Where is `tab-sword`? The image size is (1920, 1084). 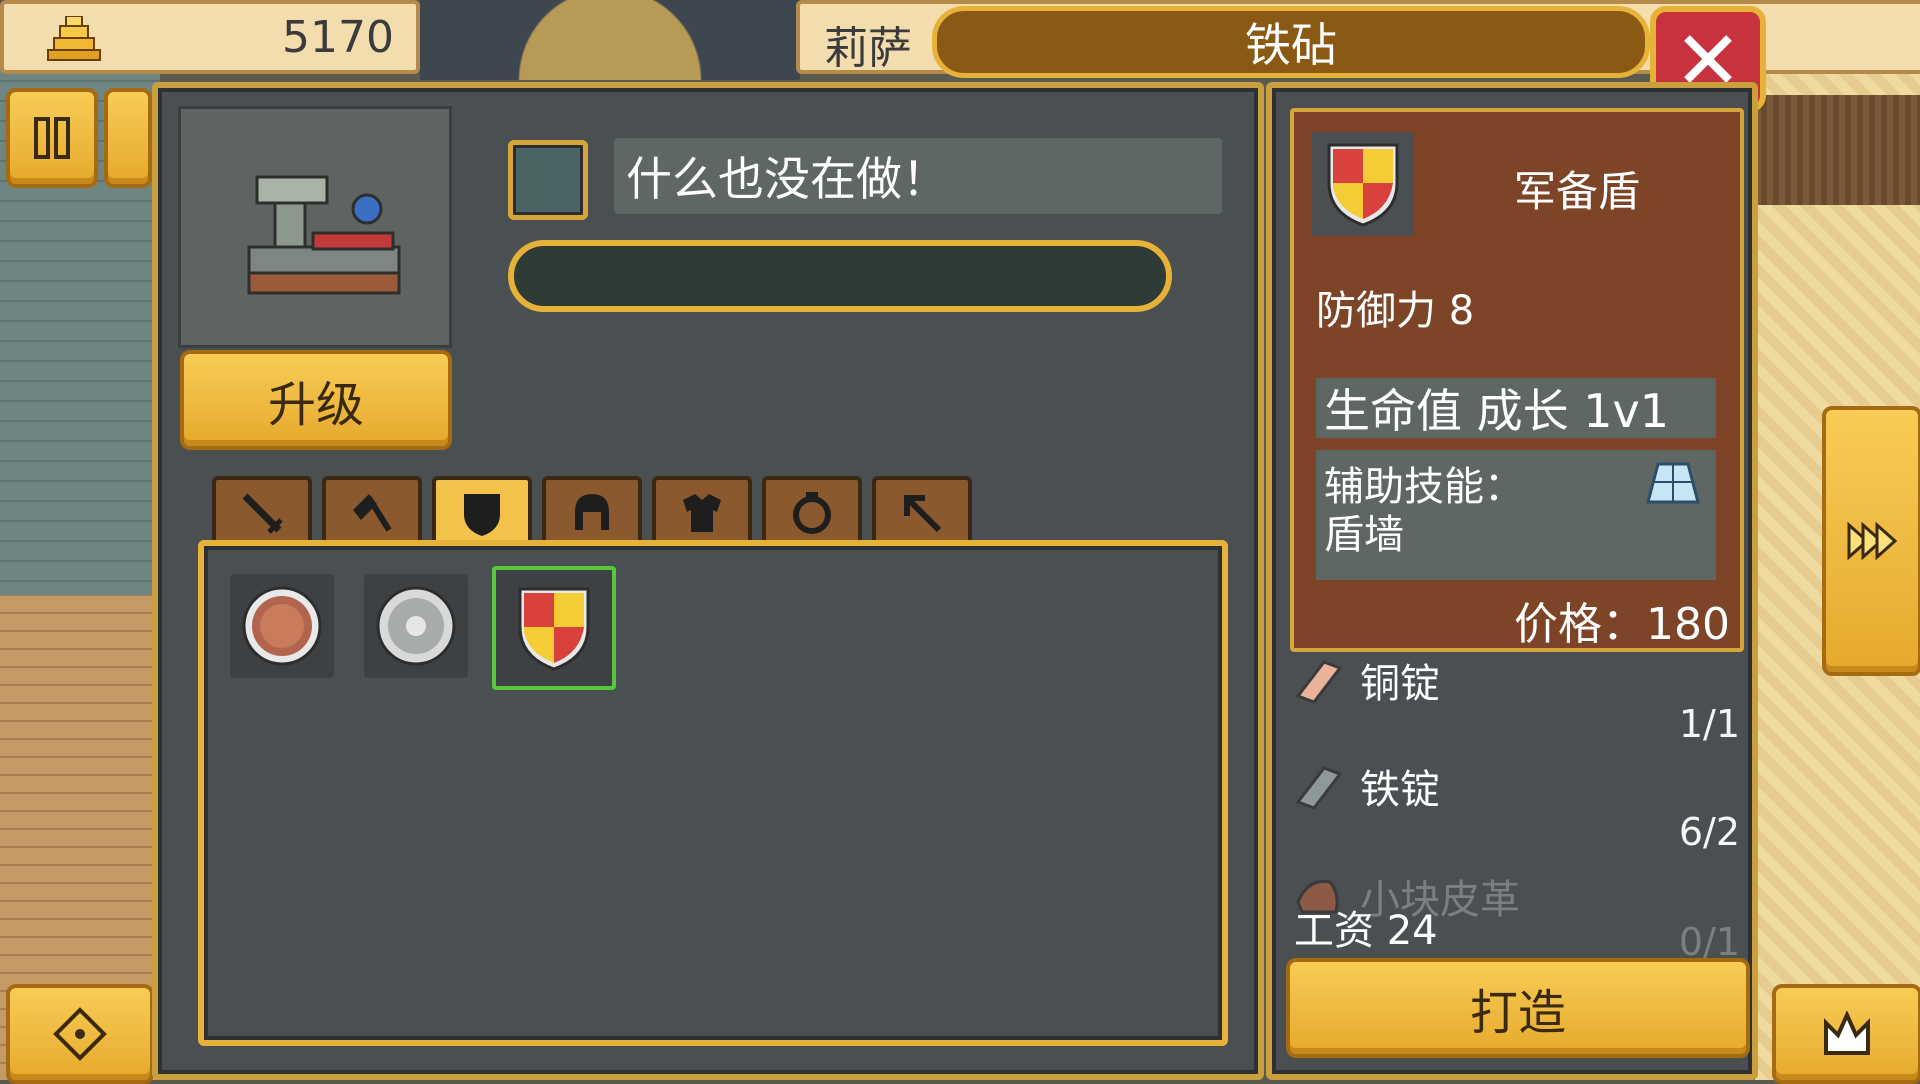
tab-sword is located at coordinates (262, 511).